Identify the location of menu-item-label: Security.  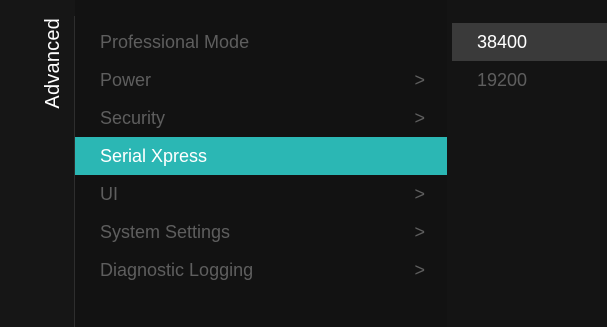
(133, 118).